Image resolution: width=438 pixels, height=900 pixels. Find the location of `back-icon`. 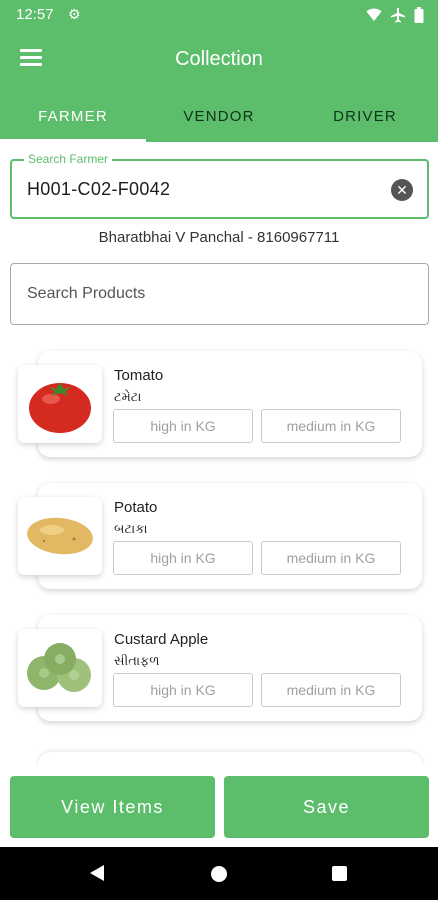

back-icon is located at coordinates (97, 873).